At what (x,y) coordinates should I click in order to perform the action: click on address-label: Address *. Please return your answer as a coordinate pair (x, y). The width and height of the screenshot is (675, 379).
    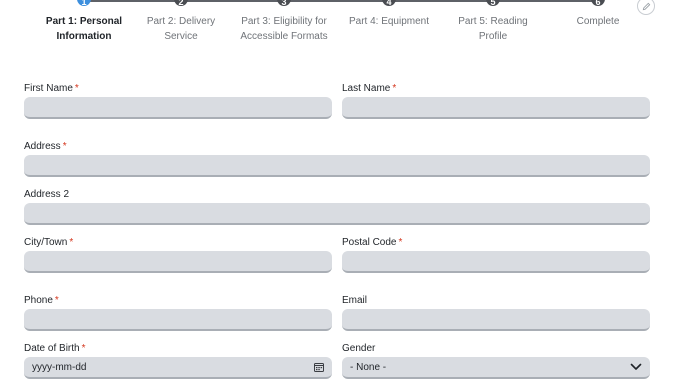
    Looking at the image, I should click on (45, 146).